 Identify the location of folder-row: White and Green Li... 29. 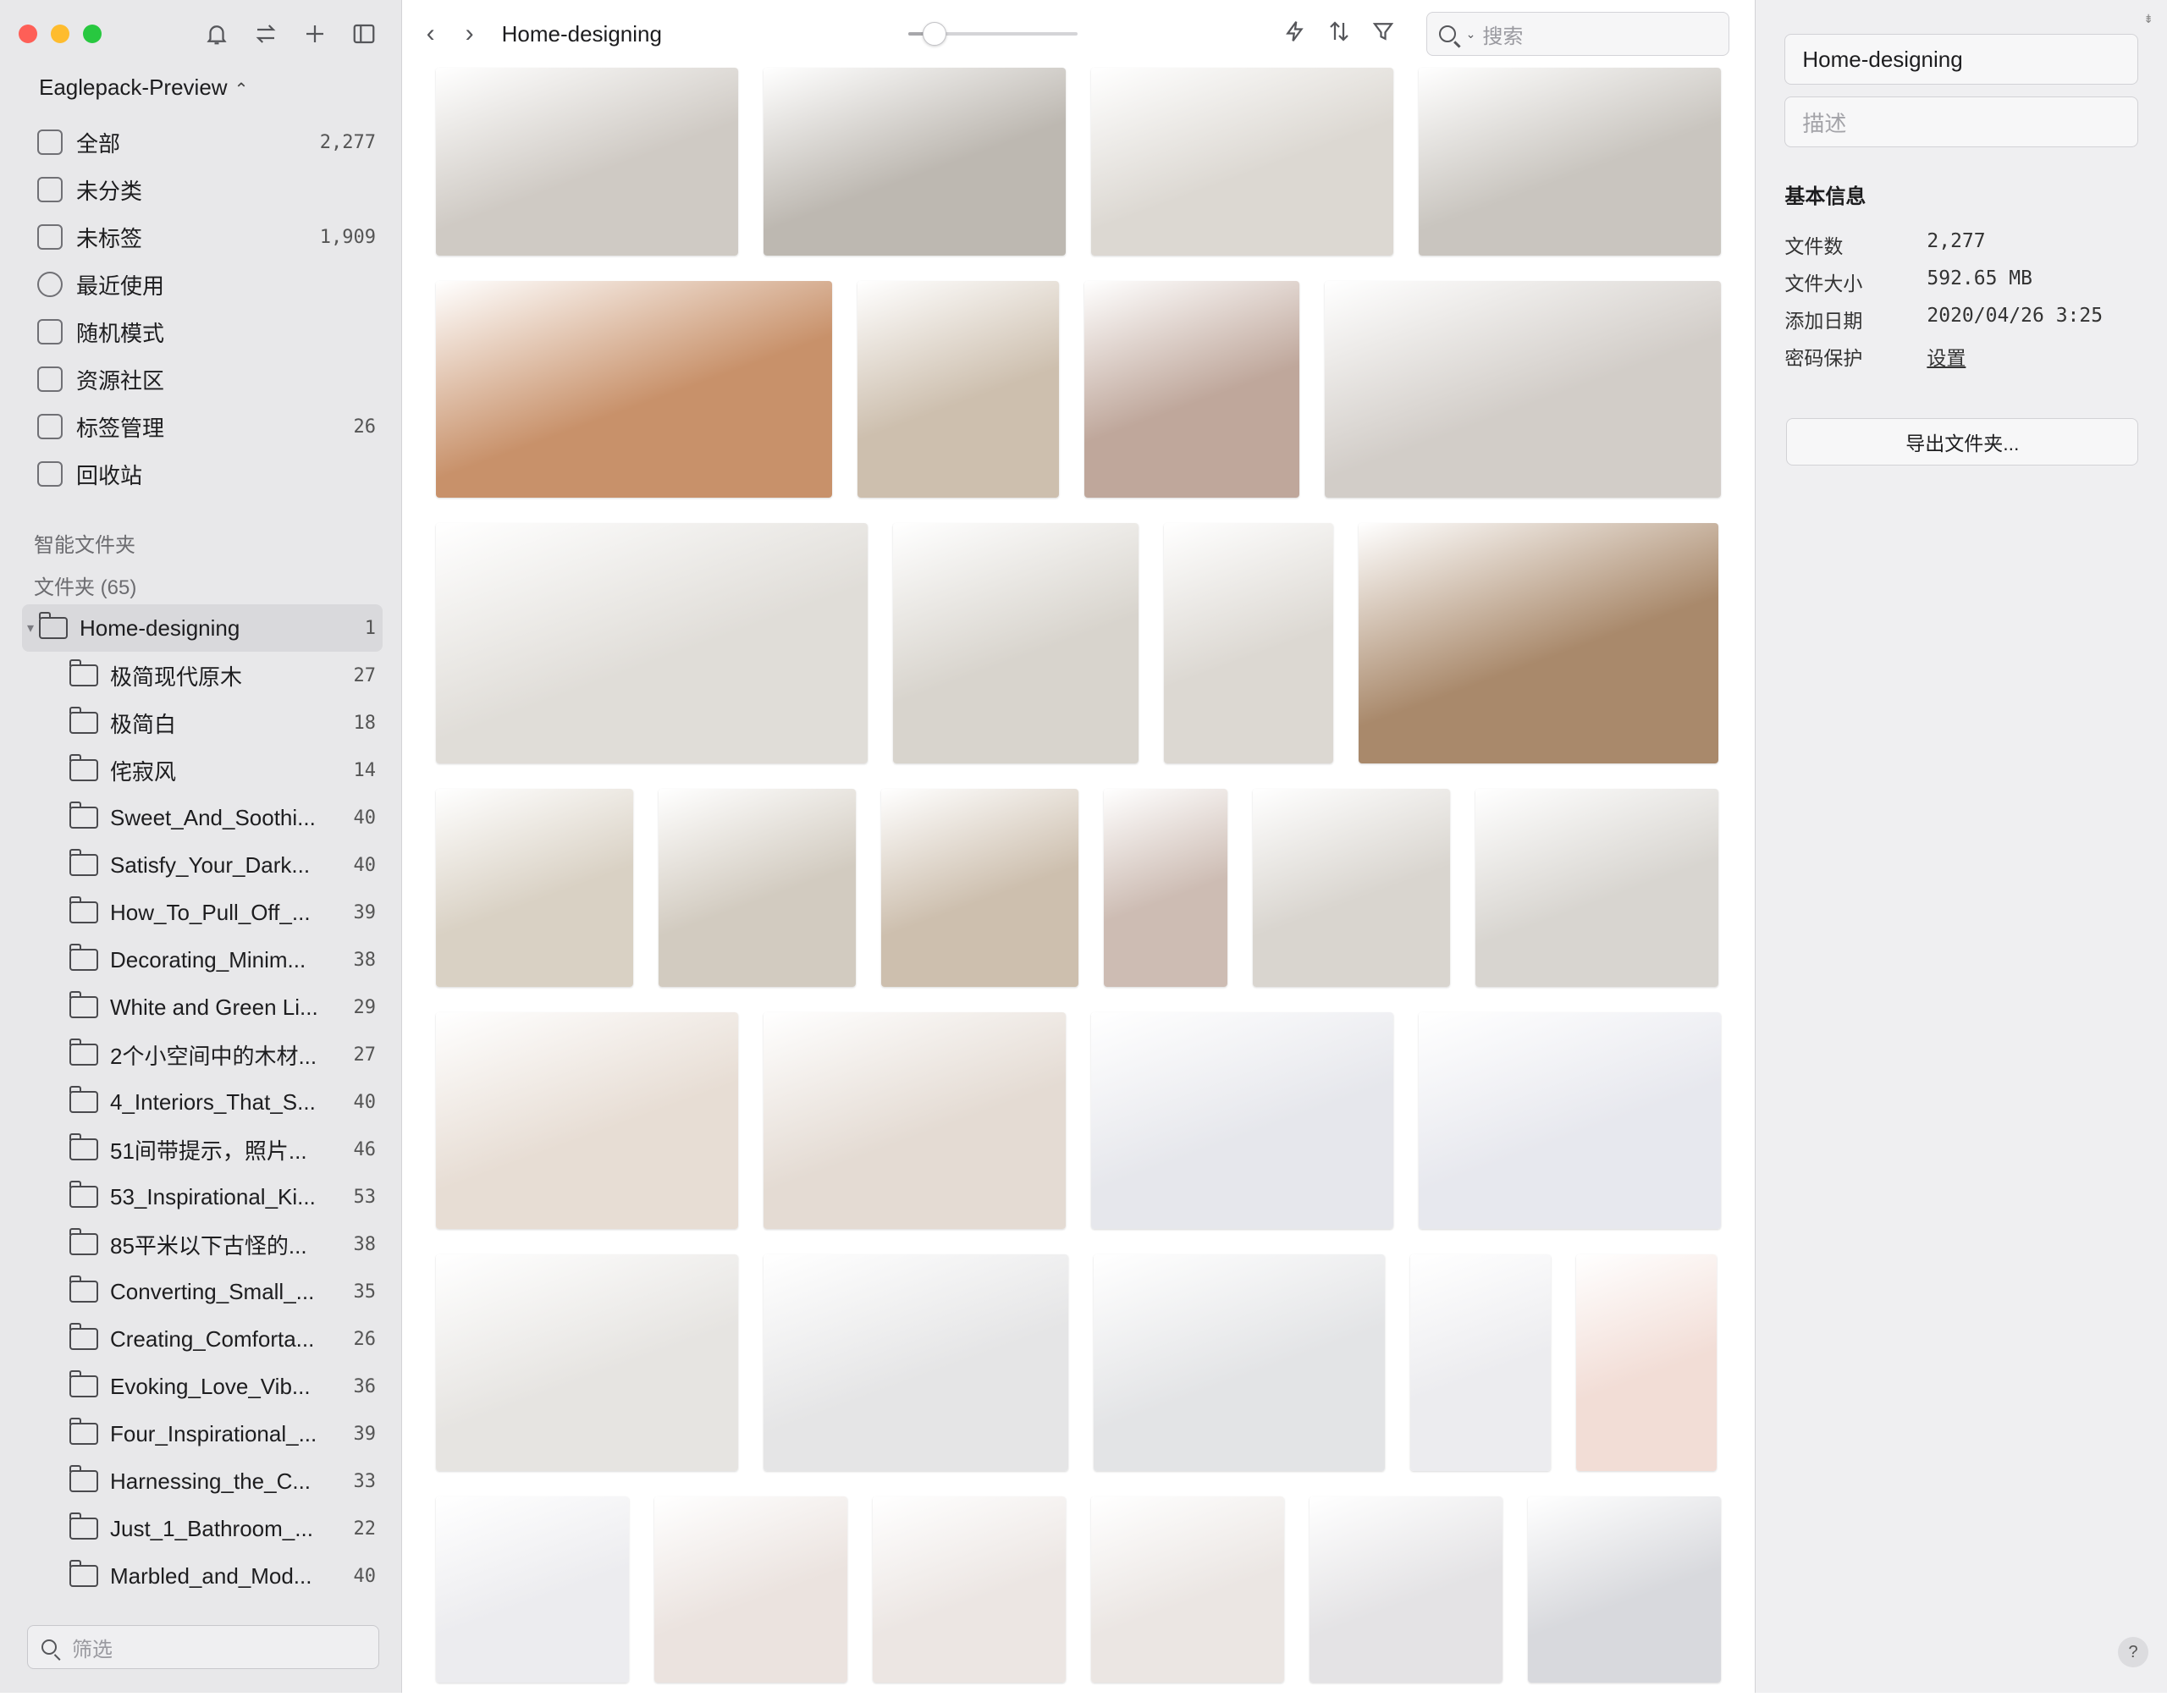
(202, 1007).